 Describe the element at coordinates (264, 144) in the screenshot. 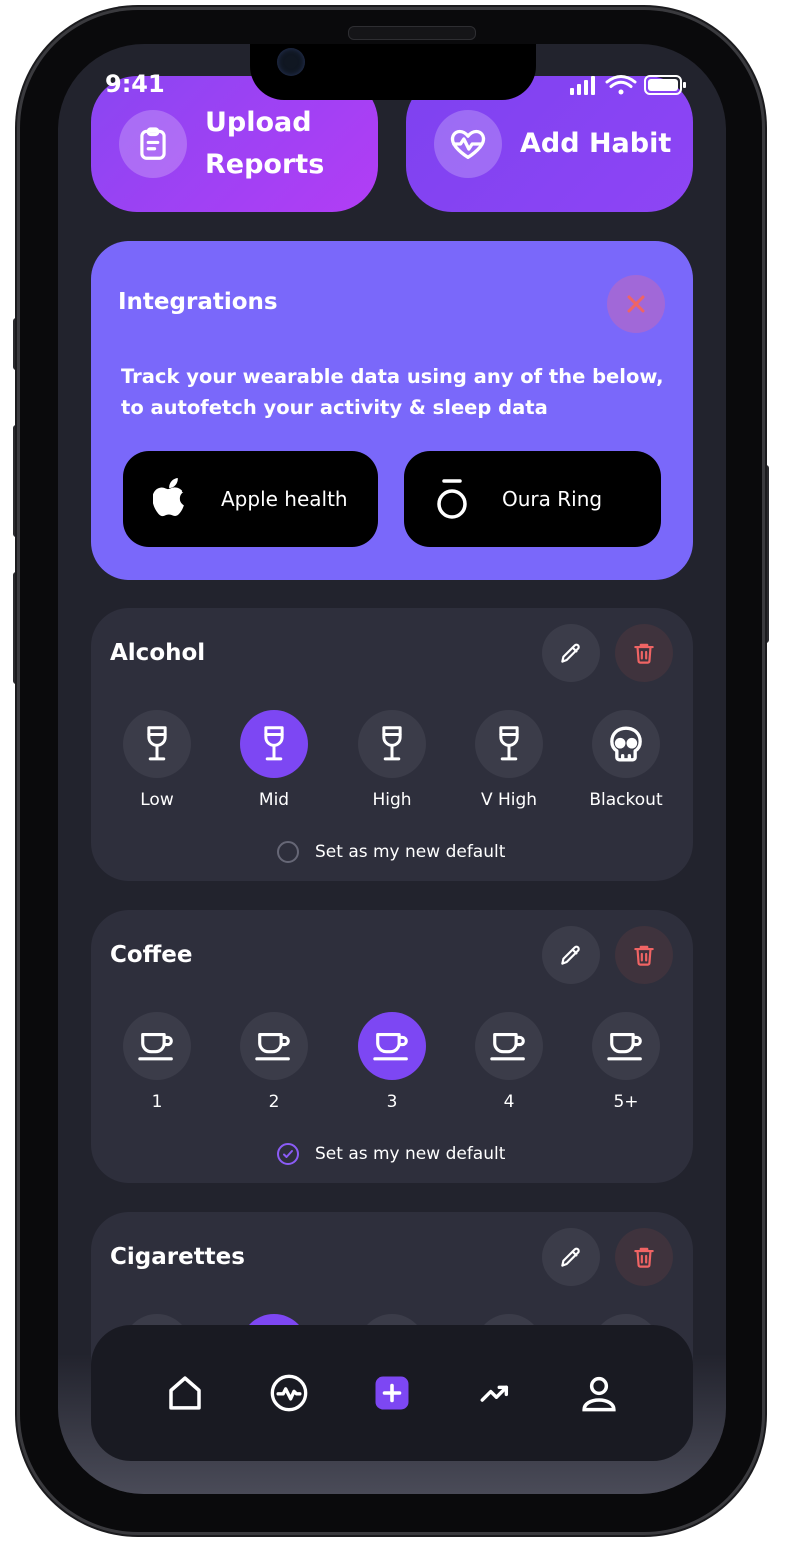

I see `upload-reports-label: Upload Reports` at that location.